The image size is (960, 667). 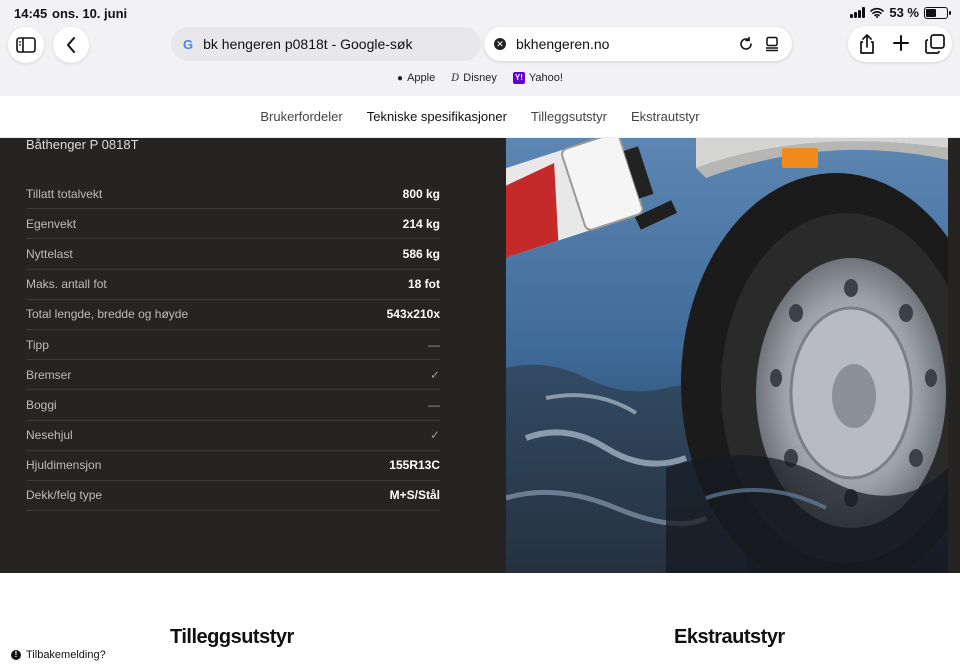 I want to click on feedback-label: Tilbakemelding?, so click(x=66, y=655).